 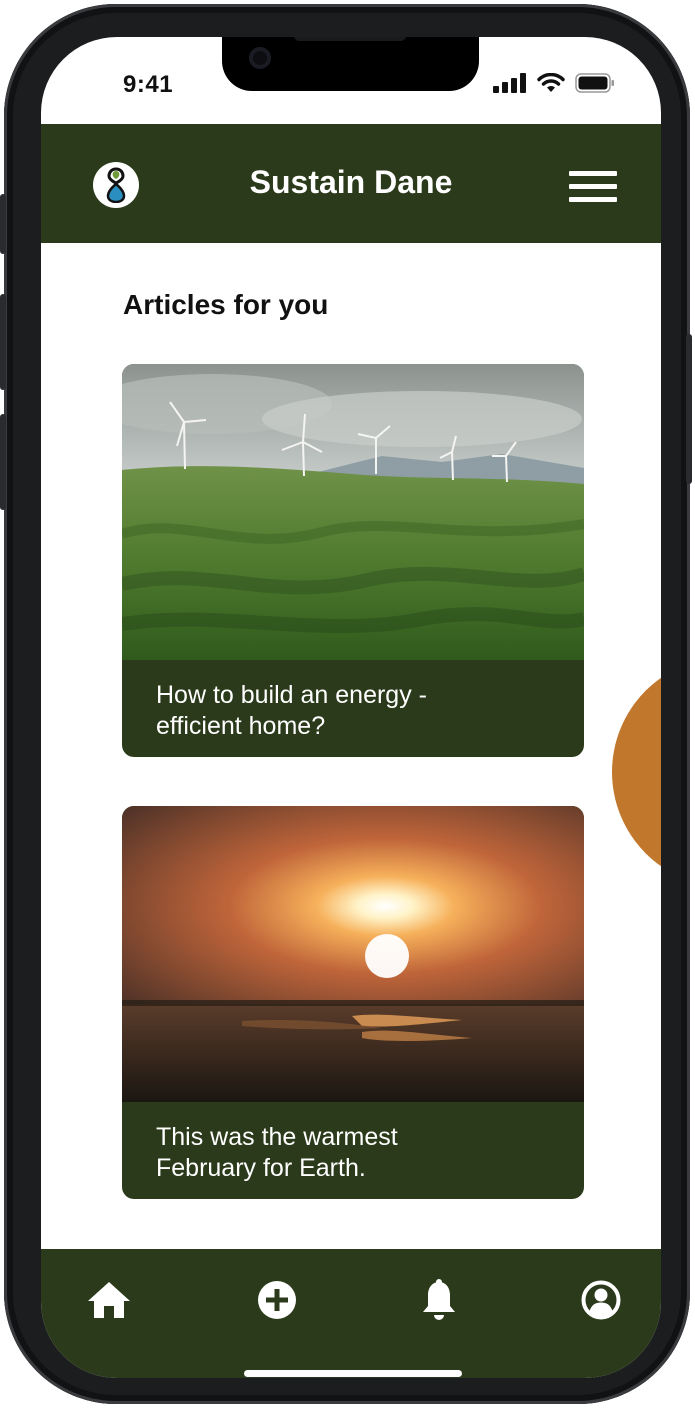 What do you see at coordinates (3, 224) in the screenshot?
I see `mute-switch` at bounding box center [3, 224].